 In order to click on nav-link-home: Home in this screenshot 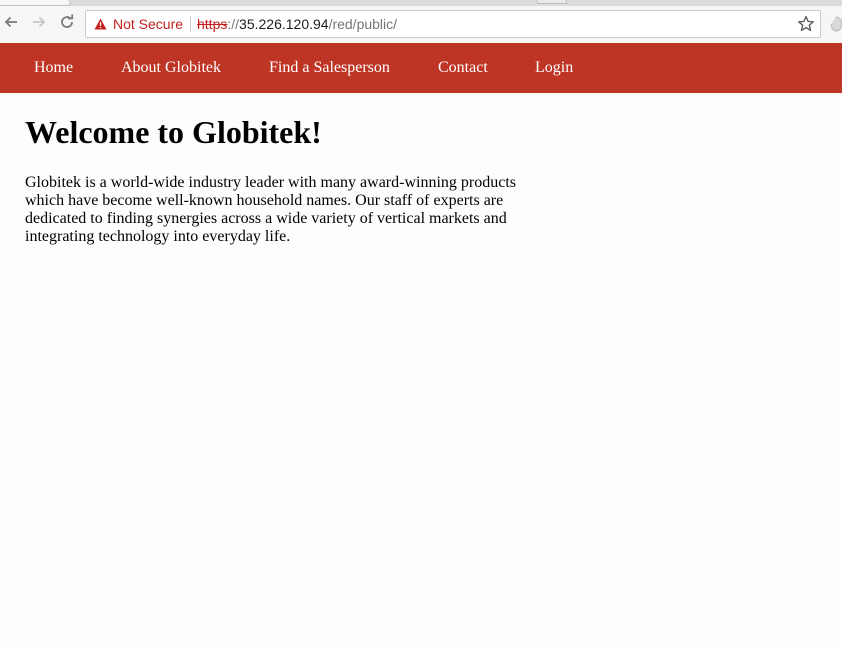, I will do `click(53, 68)`.